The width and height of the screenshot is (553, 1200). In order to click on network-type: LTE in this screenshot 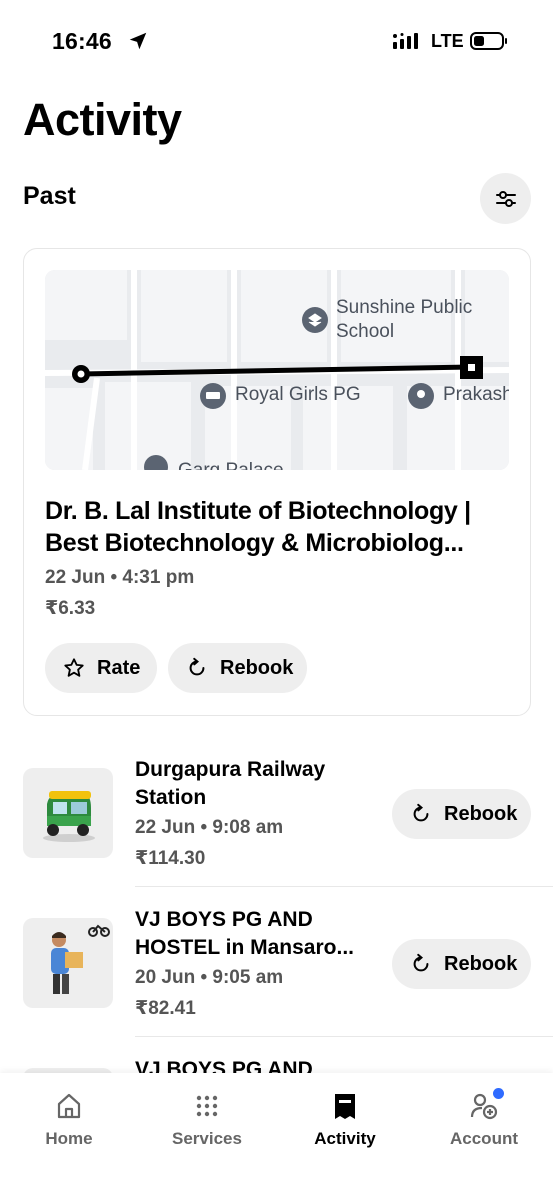, I will do `click(447, 41)`.